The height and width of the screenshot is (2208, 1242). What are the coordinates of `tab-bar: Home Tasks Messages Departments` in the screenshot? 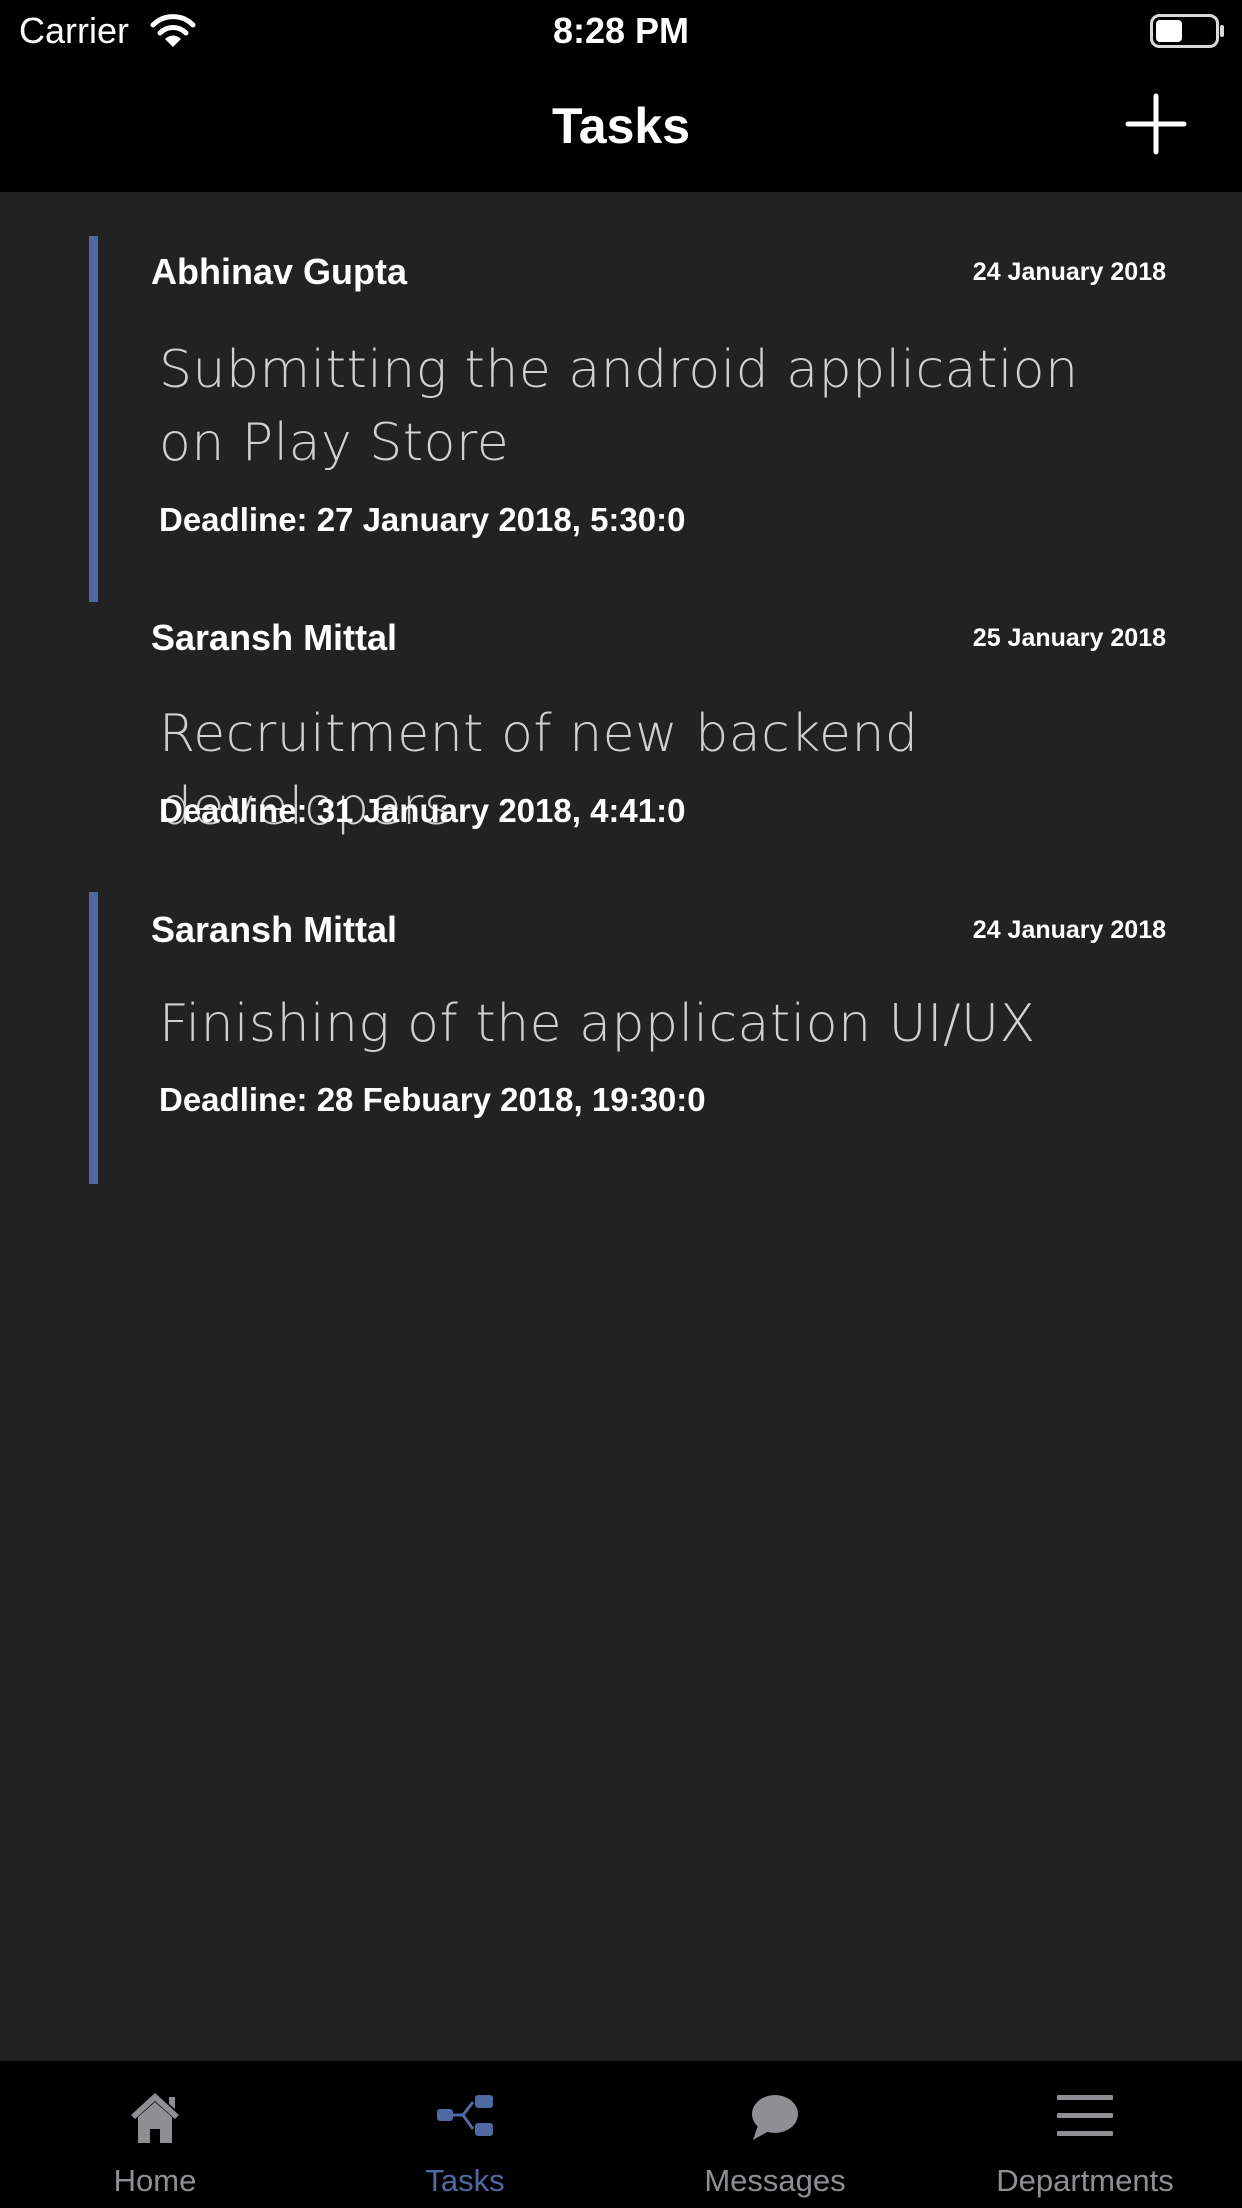 It's located at (621, 2134).